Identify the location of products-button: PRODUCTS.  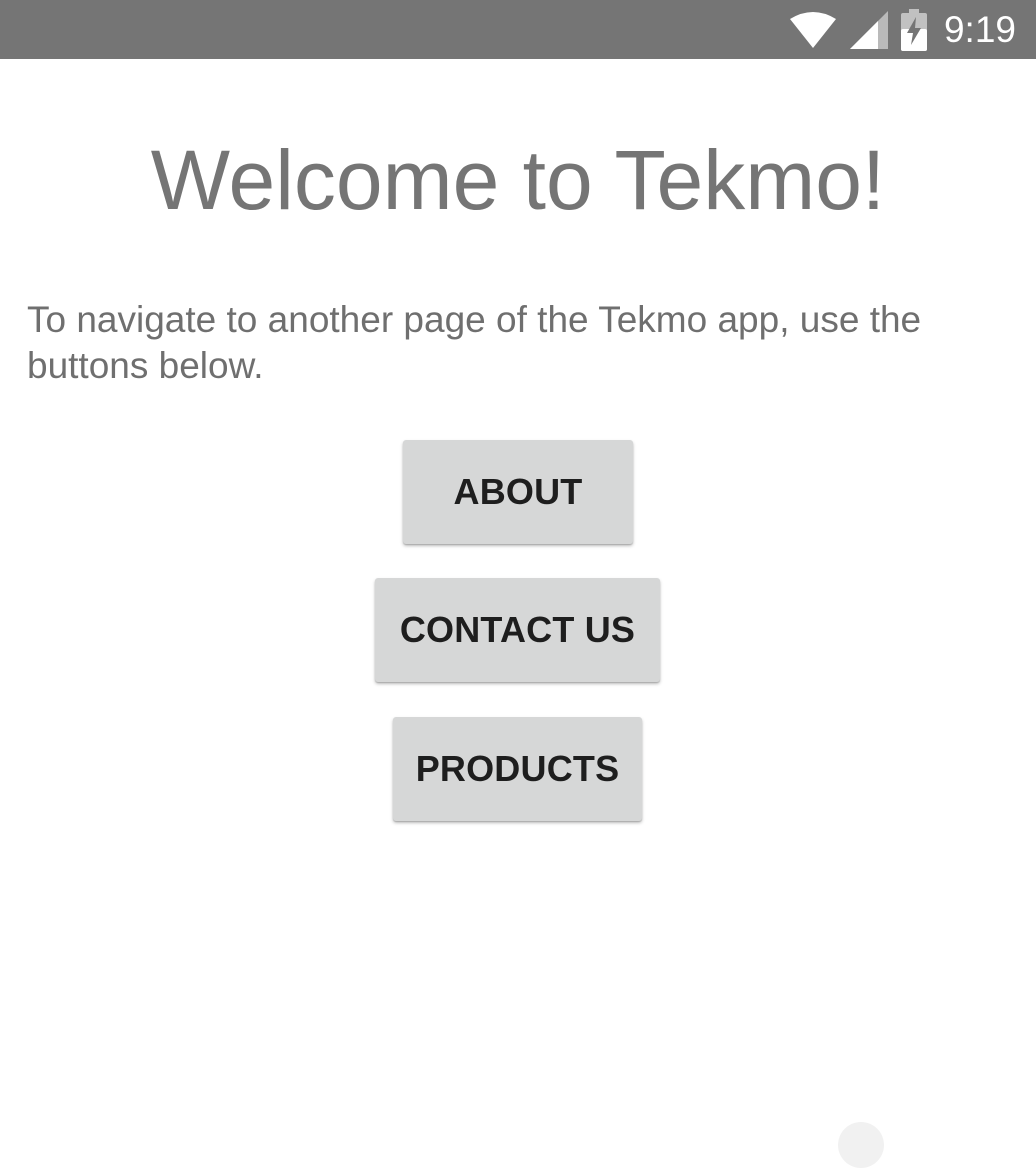
(517, 769).